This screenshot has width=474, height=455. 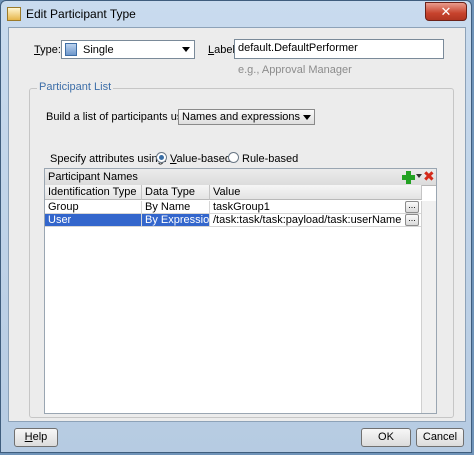 What do you see at coordinates (307, 220) in the screenshot?
I see `value-text: /task:task/task:payload/task:userName` at bounding box center [307, 220].